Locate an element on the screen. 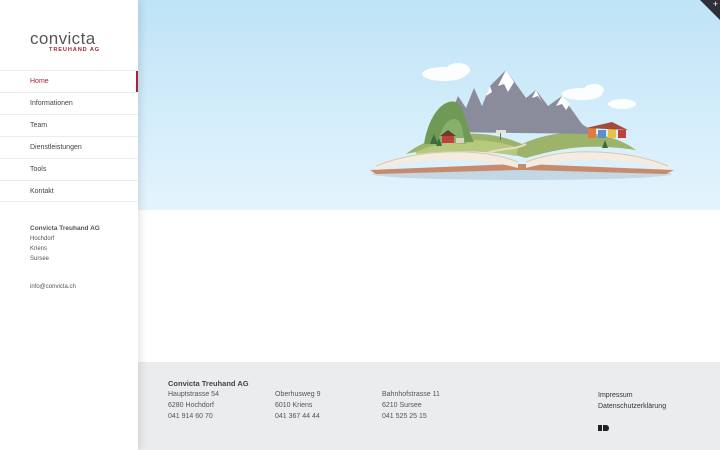 The width and height of the screenshot is (720, 450). sidebar-location: Sursee is located at coordinates (40, 259).